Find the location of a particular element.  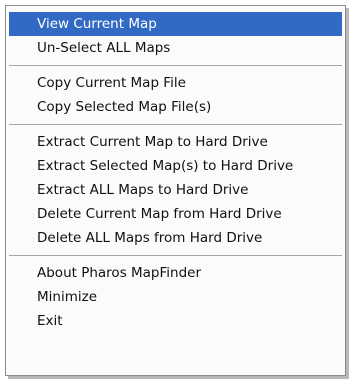

menu-item-delete-all-maps: Delete ALL Maps from Hard Drive is located at coordinates (175, 238).